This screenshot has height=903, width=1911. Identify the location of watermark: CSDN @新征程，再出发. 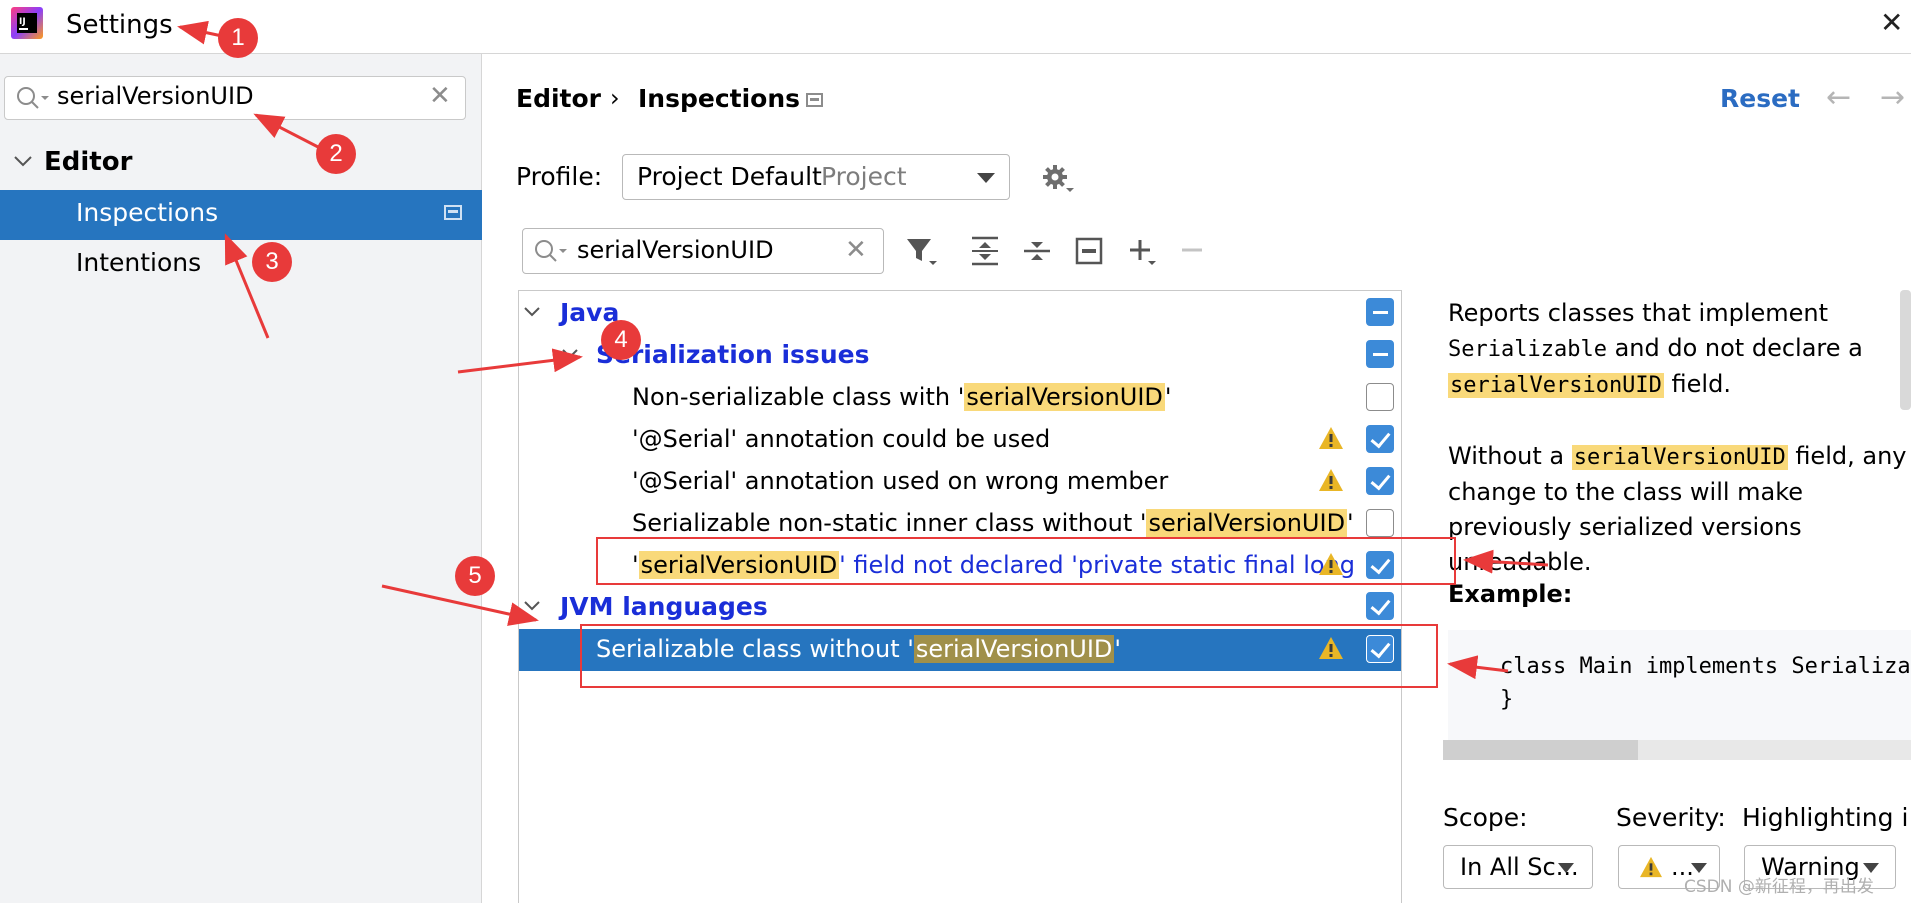
(1779, 887).